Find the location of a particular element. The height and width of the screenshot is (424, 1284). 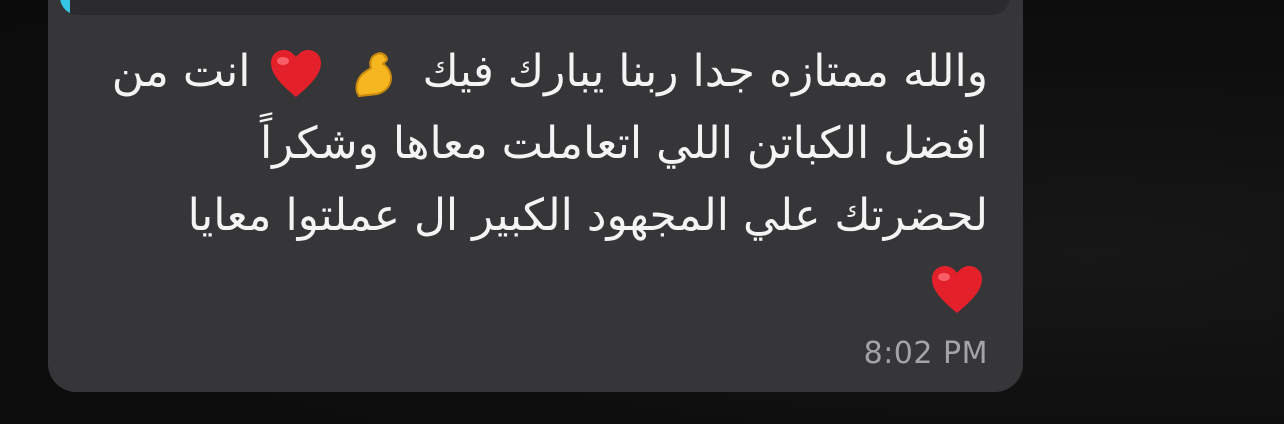

message-line-1: والله ممتازه جدا ربنا يبارك فيك انت من is located at coordinates (523, 72).